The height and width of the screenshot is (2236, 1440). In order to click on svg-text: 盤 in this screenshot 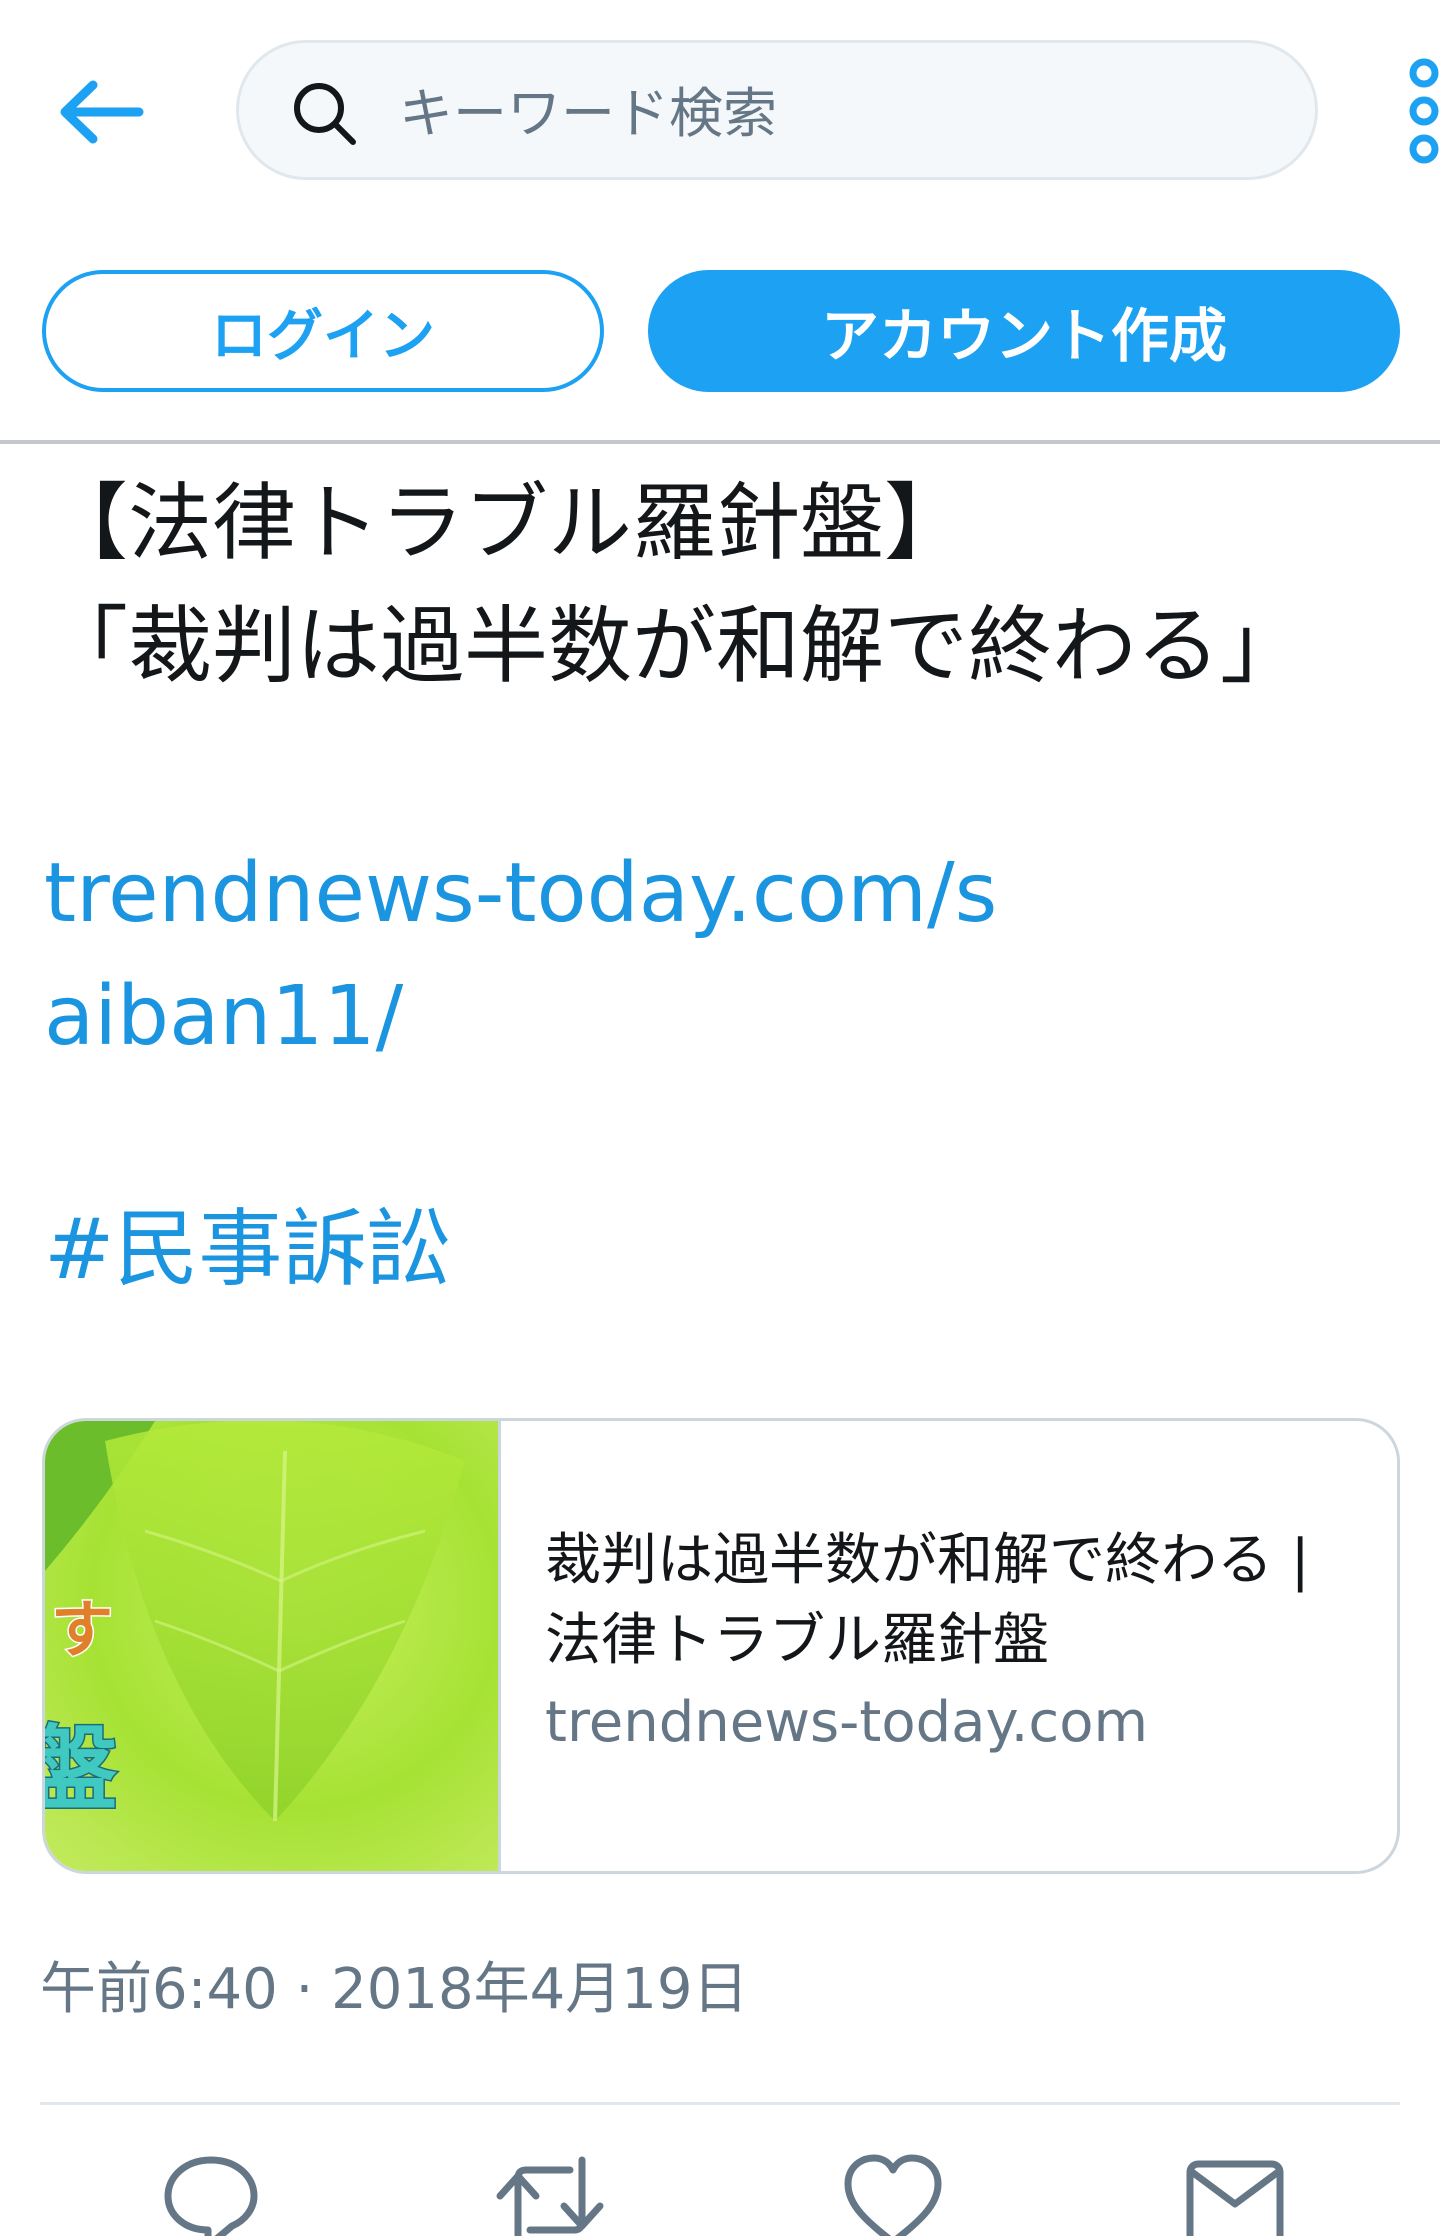, I will do `click(81, 1769)`.